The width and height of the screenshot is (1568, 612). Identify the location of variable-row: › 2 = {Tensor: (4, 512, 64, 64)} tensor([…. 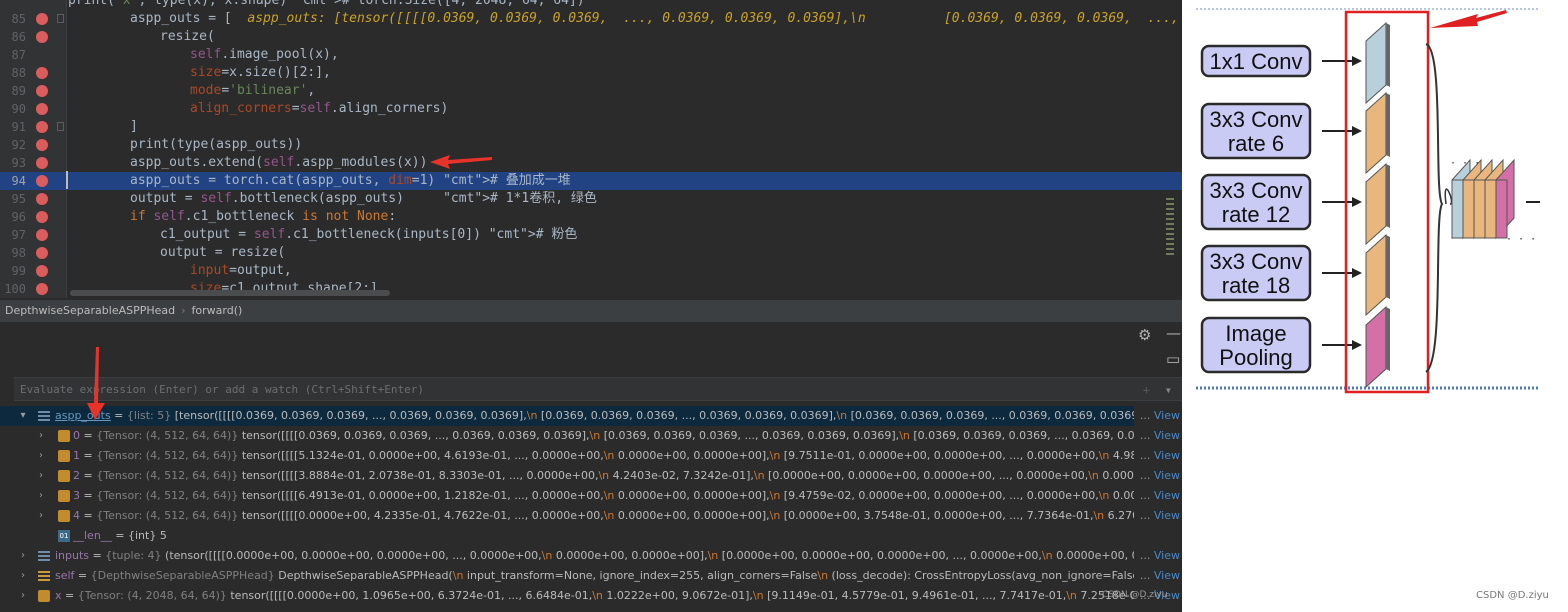
(591, 476).